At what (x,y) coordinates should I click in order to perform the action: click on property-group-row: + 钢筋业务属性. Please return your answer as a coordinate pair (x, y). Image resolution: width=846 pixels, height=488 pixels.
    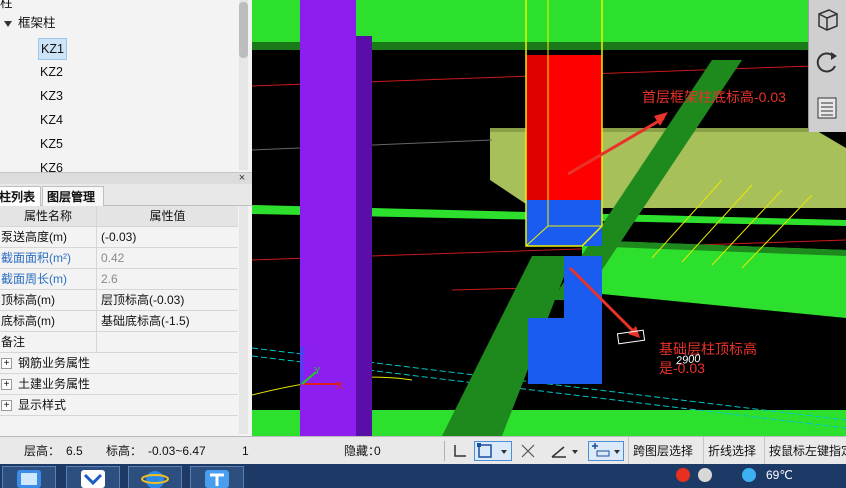
    Looking at the image, I should click on (119, 363).